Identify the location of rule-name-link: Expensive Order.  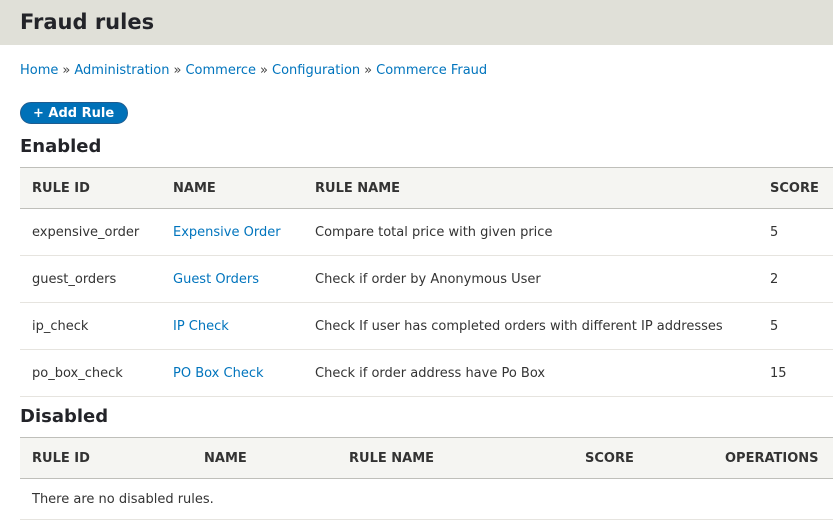
(227, 232).